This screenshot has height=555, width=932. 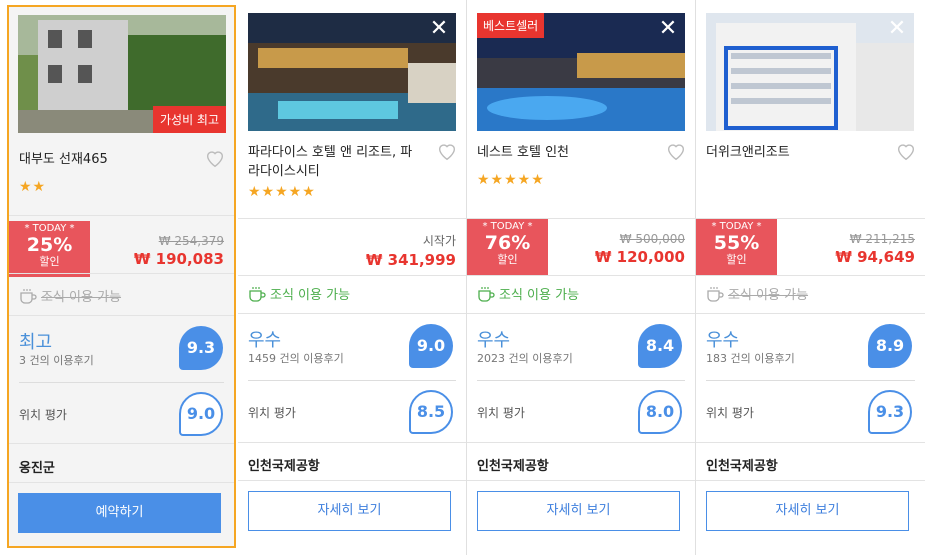 I want to click on price-block: ₩ 500,000 ₩ 120,000, so click(x=640, y=249).